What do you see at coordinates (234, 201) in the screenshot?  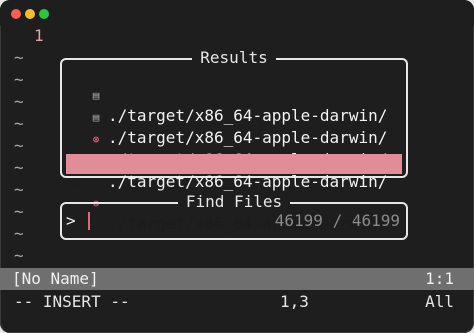 I see `find-files-title: Find Files` at bounding box center [234, 201].